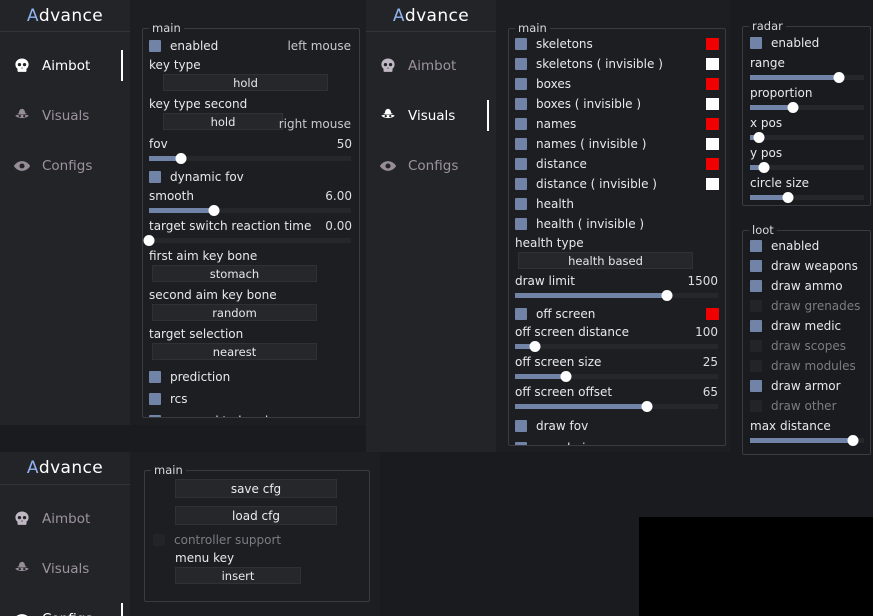 The image size is (873, 616). I want to click on loot-check-row: draw modules, so click(807, 366).